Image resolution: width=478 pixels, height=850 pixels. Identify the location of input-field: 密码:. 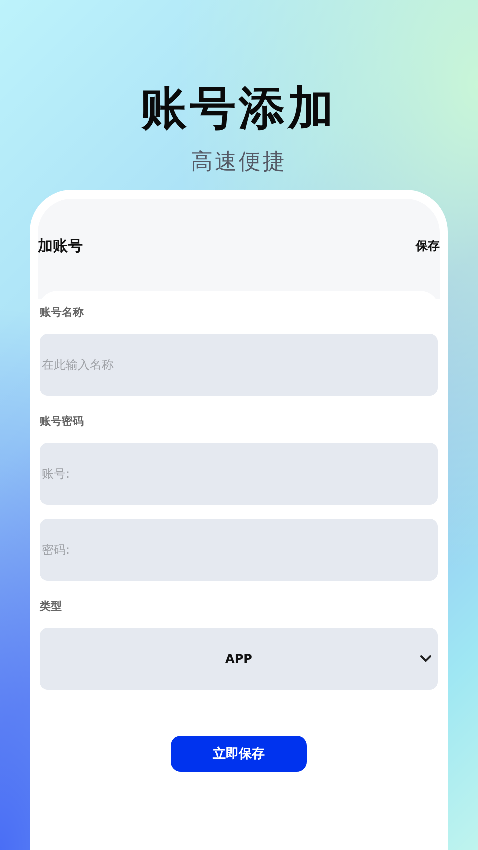
(239, 550).